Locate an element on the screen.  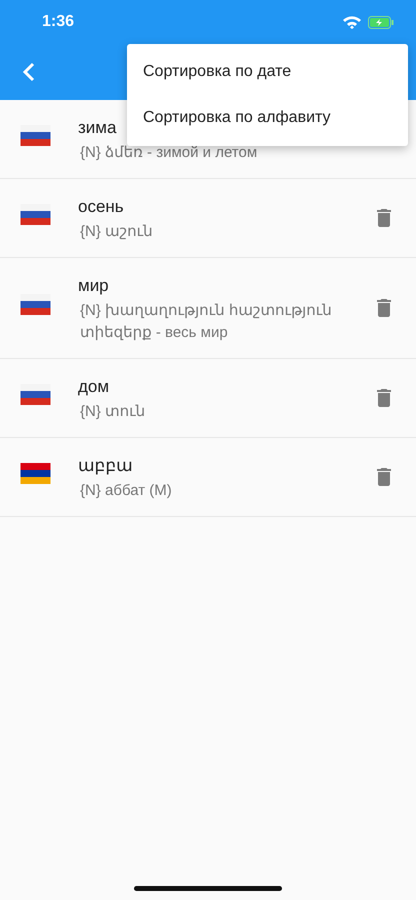
word-title: зима is located at coordinates (97, 128).